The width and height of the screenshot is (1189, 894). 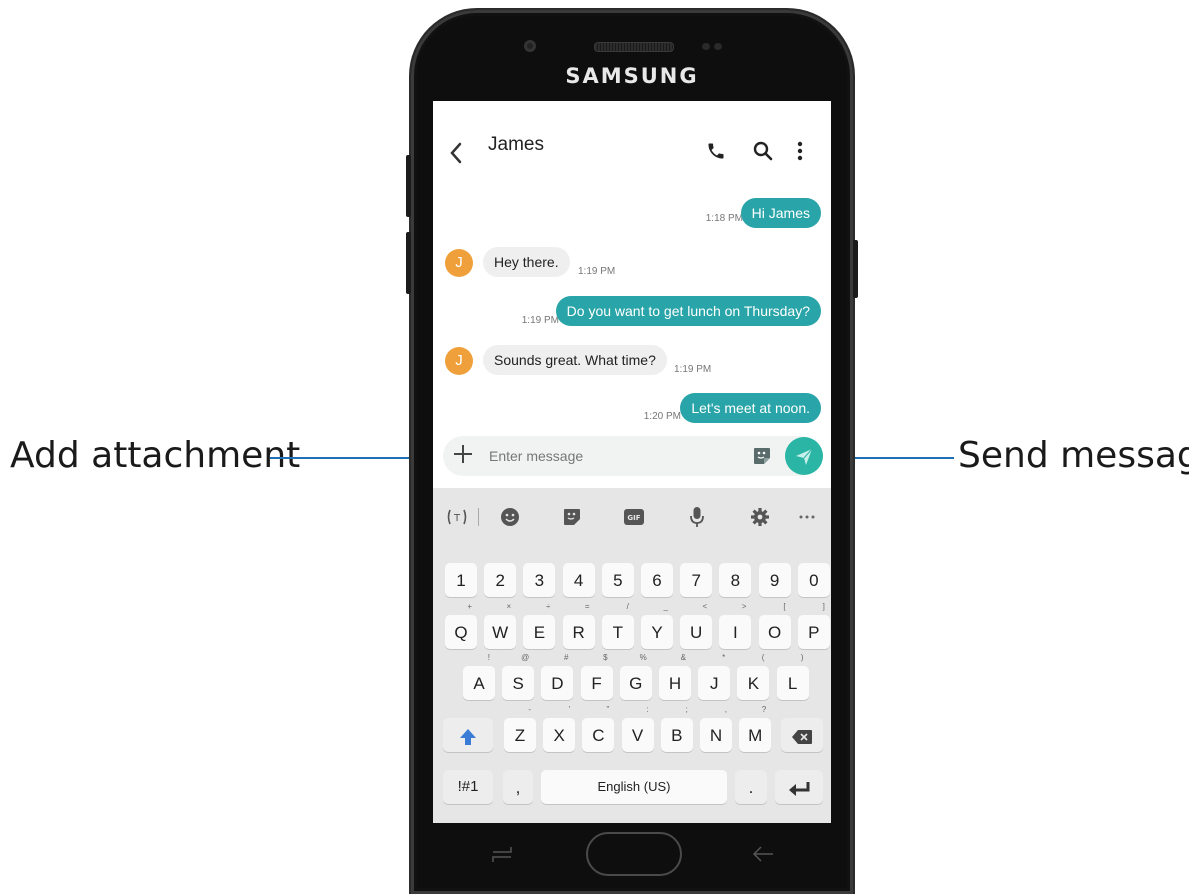 I want to click on key-label: M, so click(x=755, y=735).